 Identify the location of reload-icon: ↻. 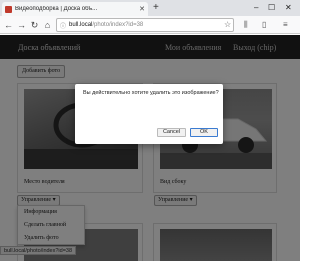
(34, 25).